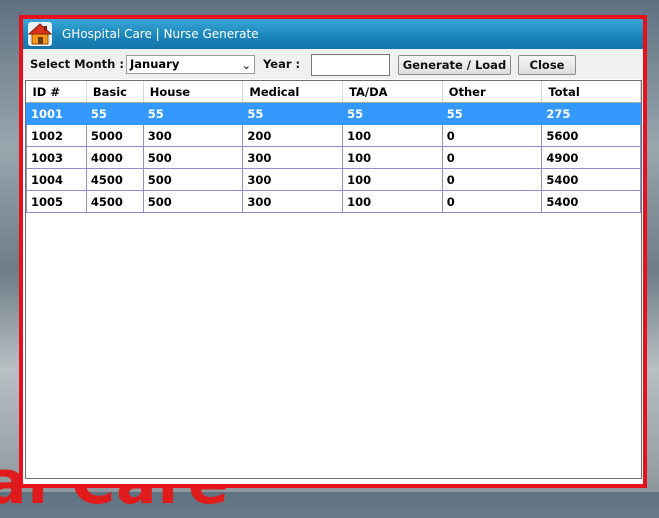 The image size is (659, 518). Describe the element at coordinates (193, 135) in the screenshot. I see `cell-house: 300` at that location.